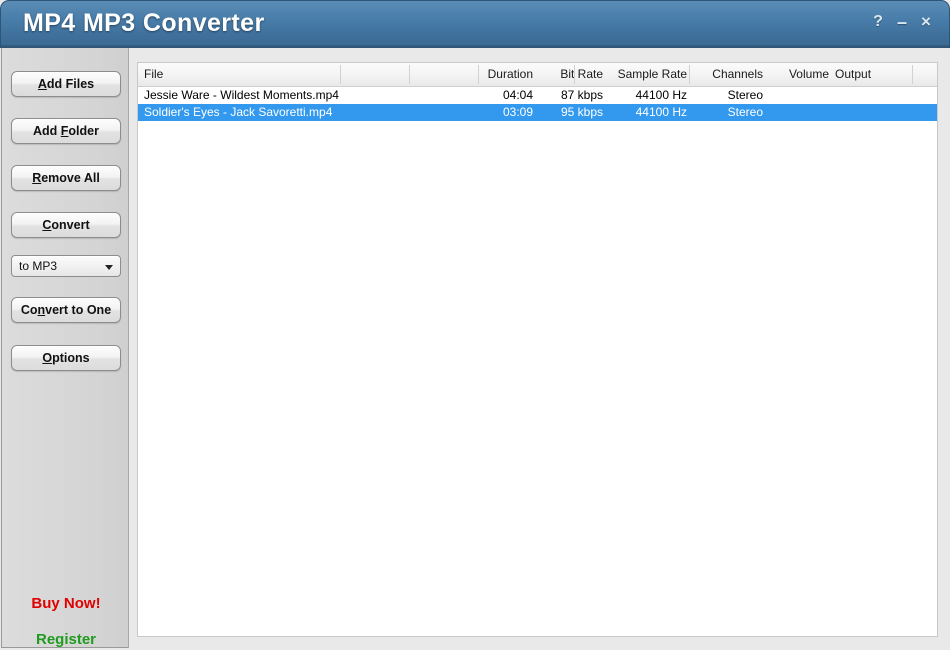  Describe the element at coordinates (475, 24) in the screenshot. I see `title-bar: MP4 MP3 Converter ? – ×` at that location.